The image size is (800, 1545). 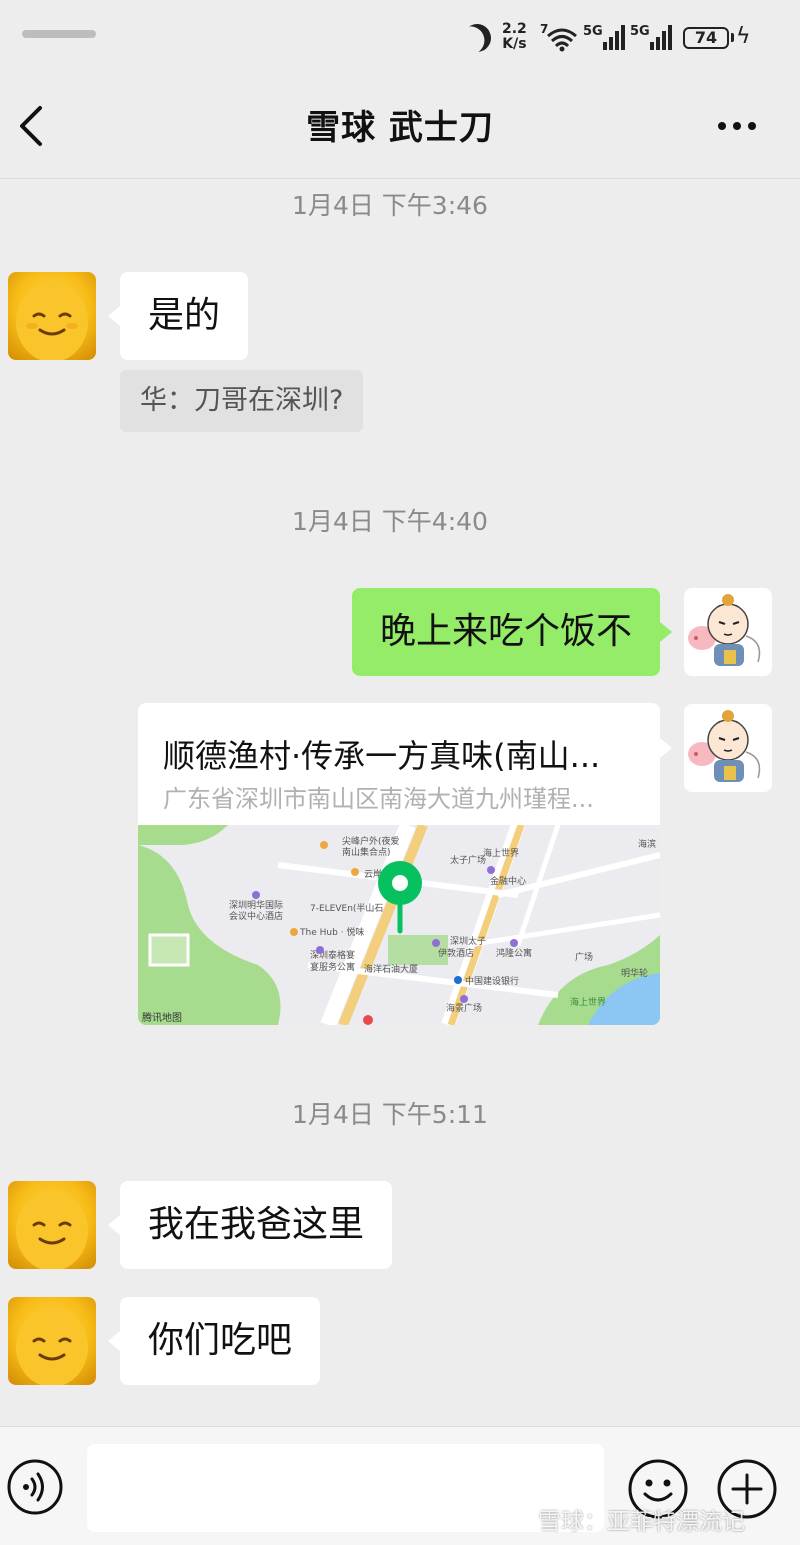 I want to click on message-bubble: 你们吃吧, so click(x=220, y=1341).